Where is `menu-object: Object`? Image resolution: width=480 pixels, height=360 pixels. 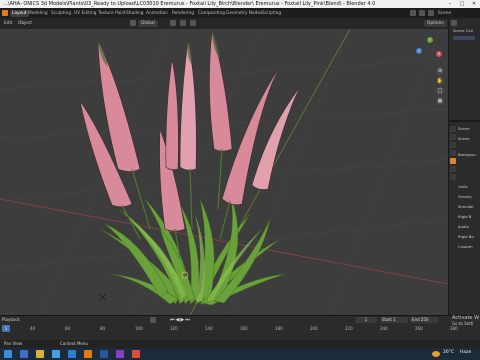 menu-object: Object is located at coordinates (25, 23).